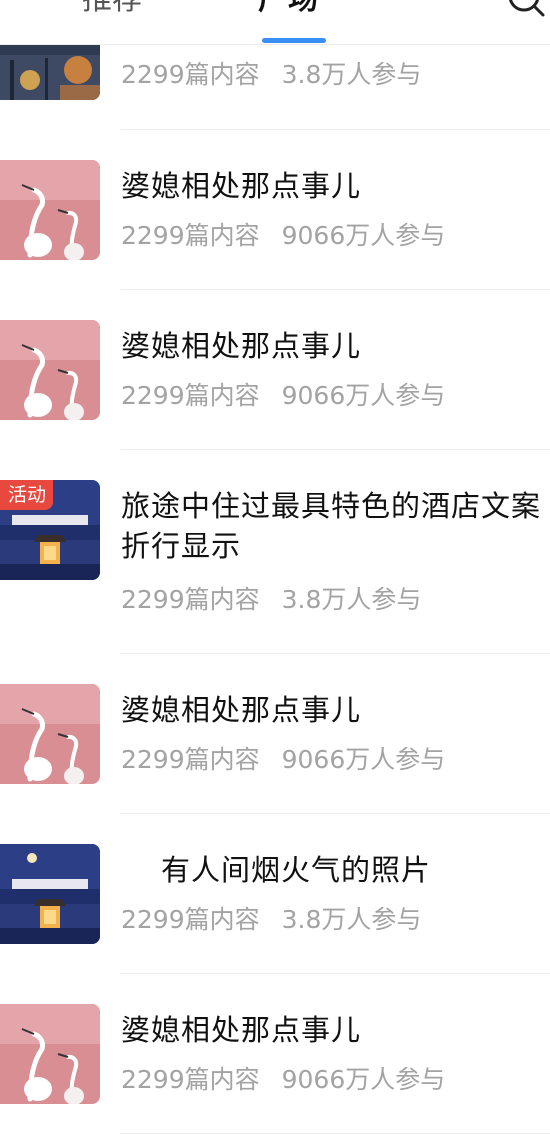  What do you see at coordinates (50, 530) in the screenshot?
I see `topic-thumbnail: 活动` at bounding box center [50, 530].